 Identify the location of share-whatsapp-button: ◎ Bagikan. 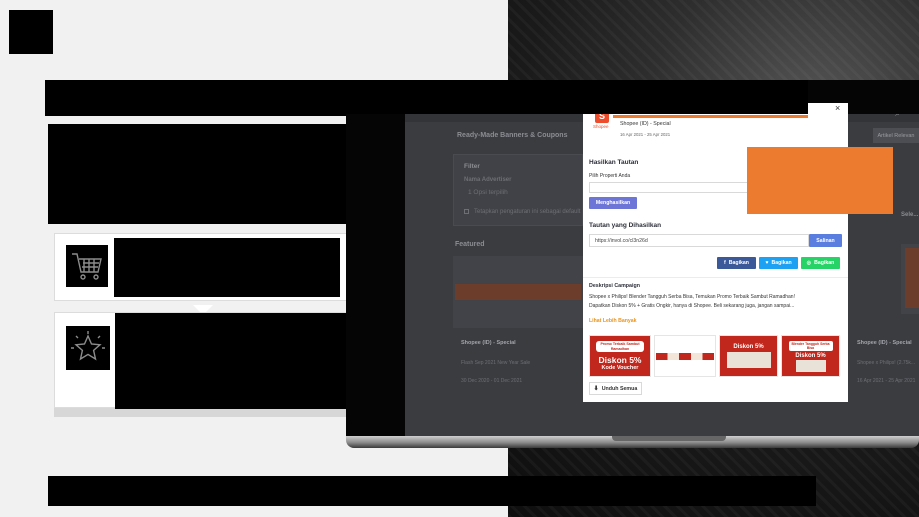
(820, 263).